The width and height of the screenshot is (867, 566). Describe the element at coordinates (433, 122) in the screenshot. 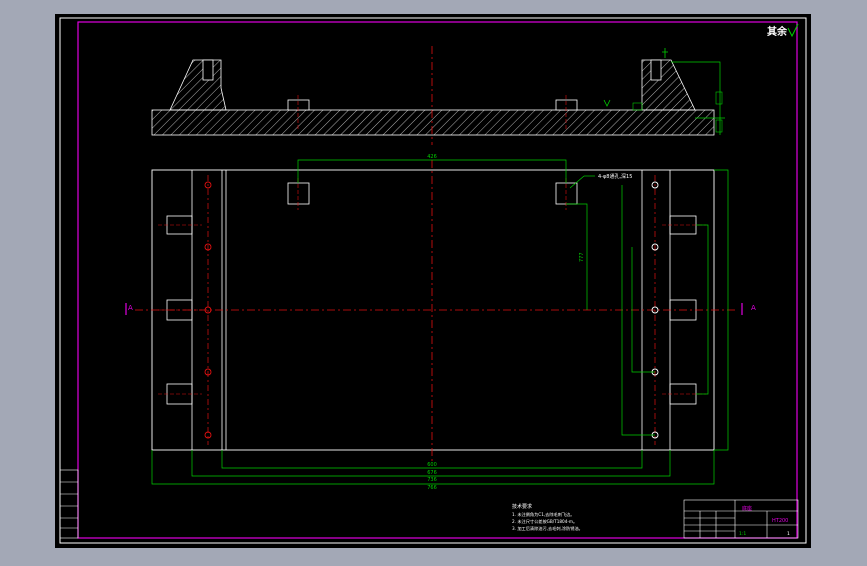

I see `section-base-plate` at that location.